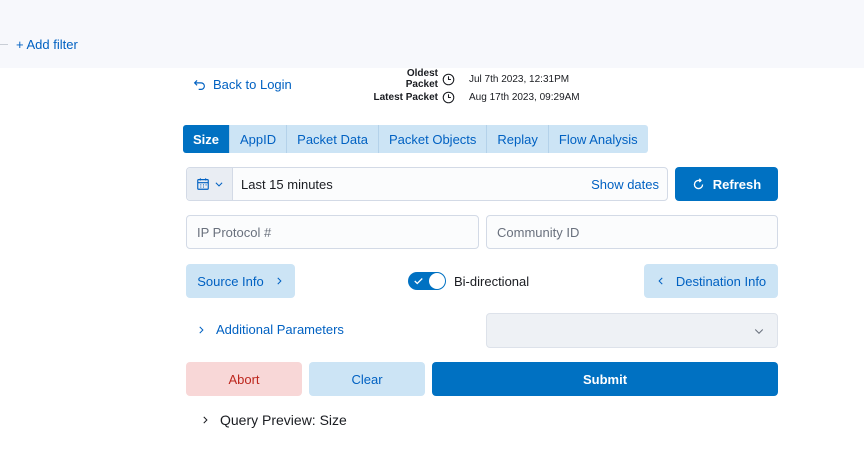 This screenshot has height=475, width=864. I want to click on return-arrow-icon, so click(199, 85).